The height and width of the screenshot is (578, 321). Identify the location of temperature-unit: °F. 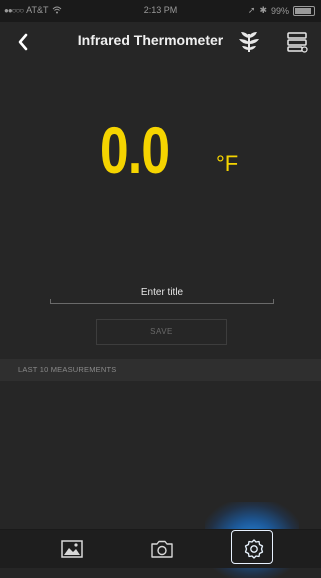
(227, 163).